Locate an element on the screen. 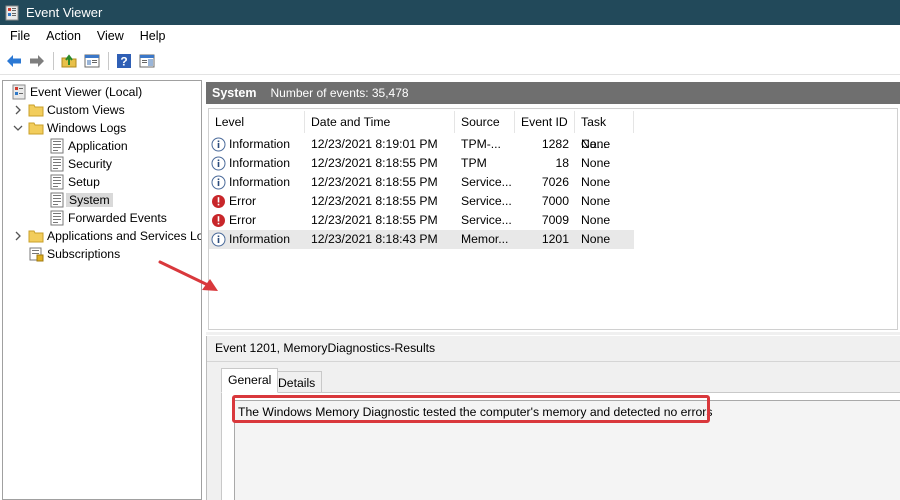  divider is located at coordinates (553, 361).